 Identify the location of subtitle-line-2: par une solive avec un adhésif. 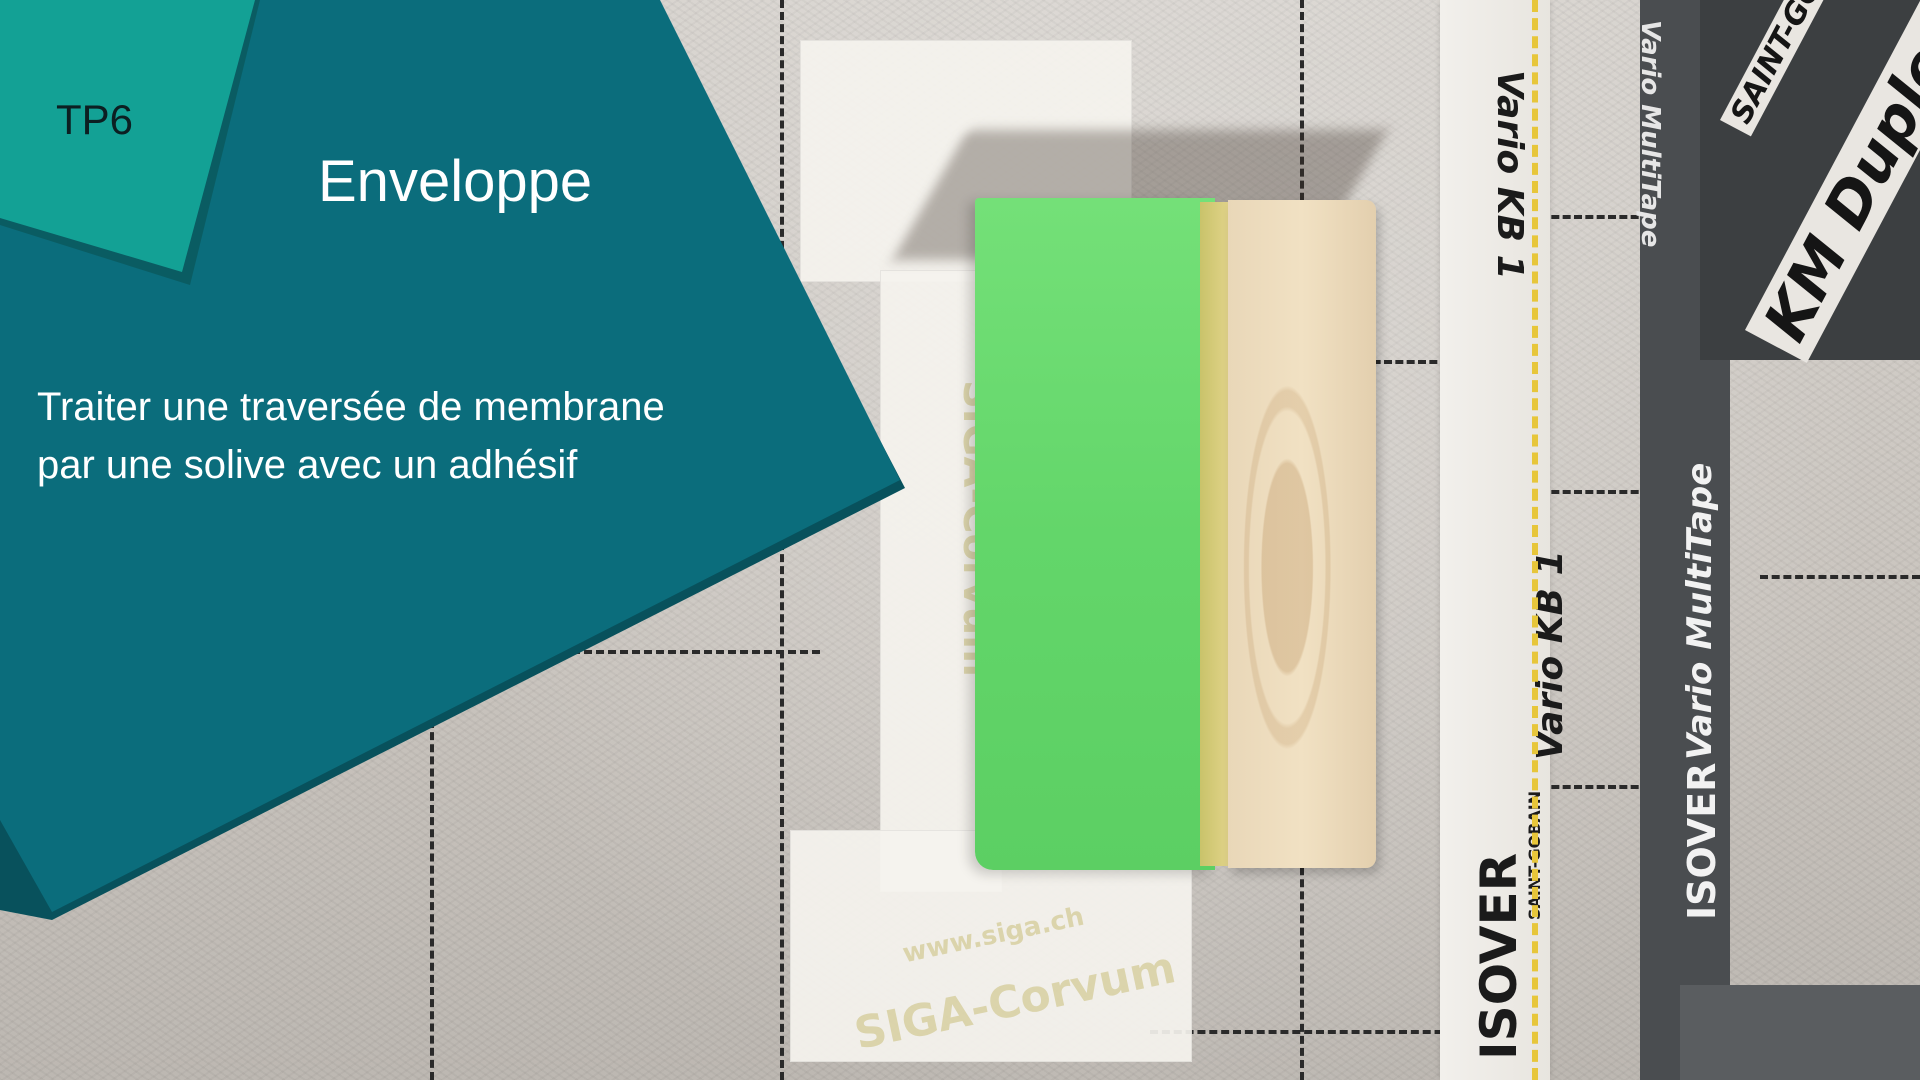
(307, 465).